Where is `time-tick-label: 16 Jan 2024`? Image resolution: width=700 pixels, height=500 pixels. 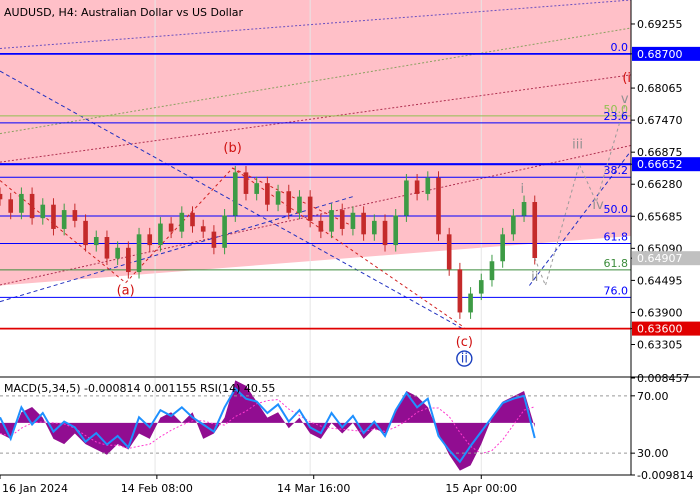
time-tick-label: 16 Jan 2024 is located at coordinates (35, 488).